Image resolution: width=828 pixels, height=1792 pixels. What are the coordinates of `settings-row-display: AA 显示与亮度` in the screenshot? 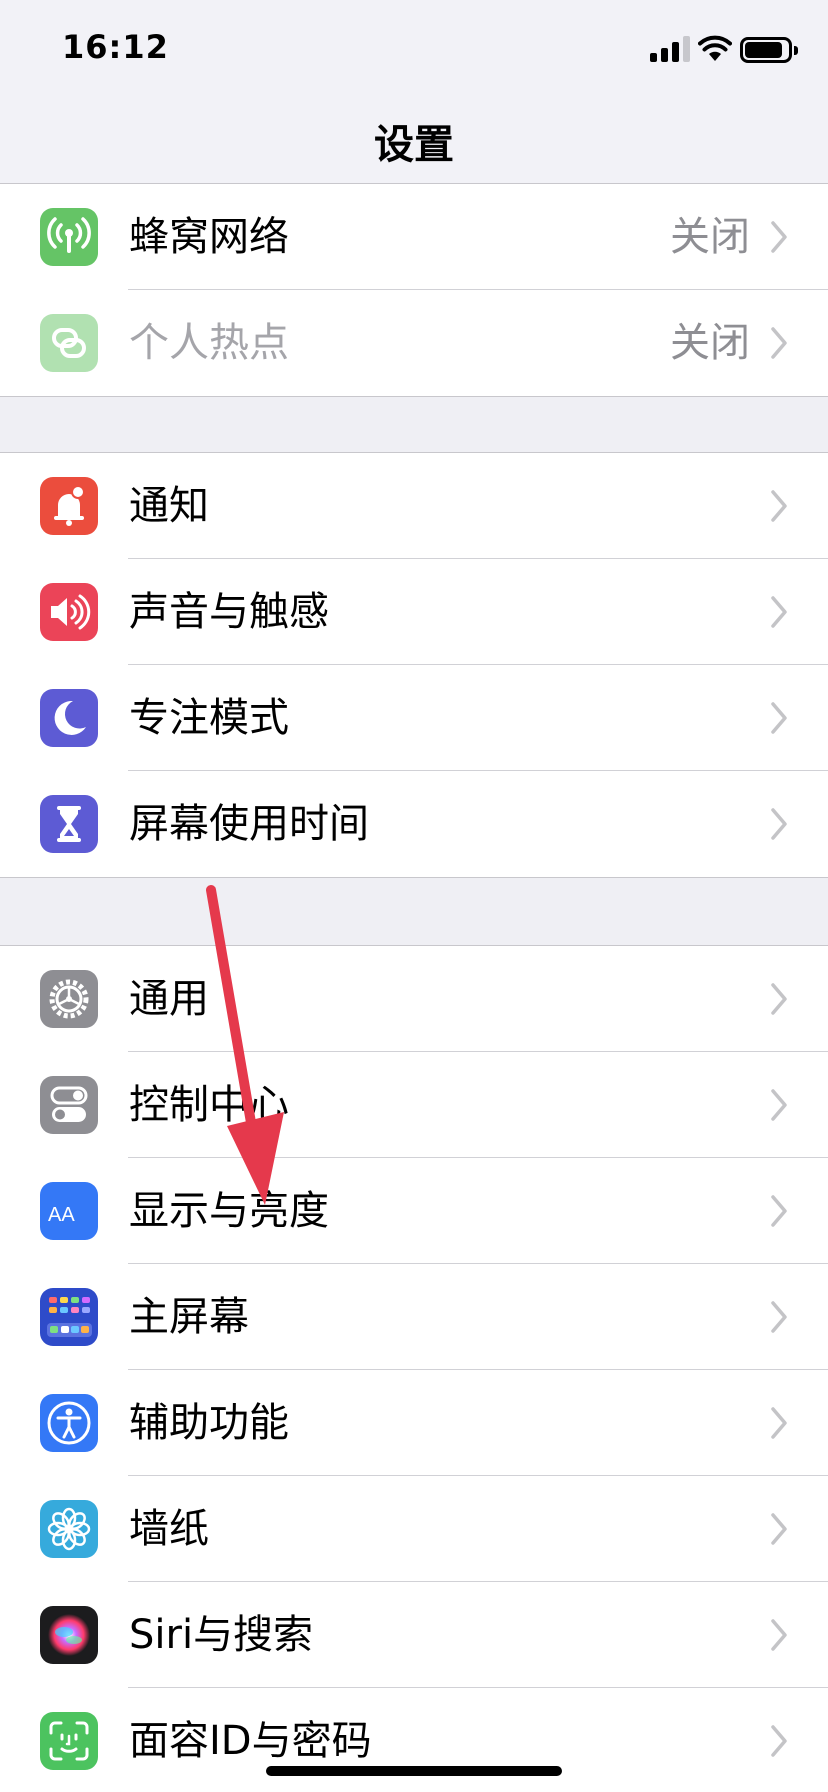 It's located at (414, 1211).